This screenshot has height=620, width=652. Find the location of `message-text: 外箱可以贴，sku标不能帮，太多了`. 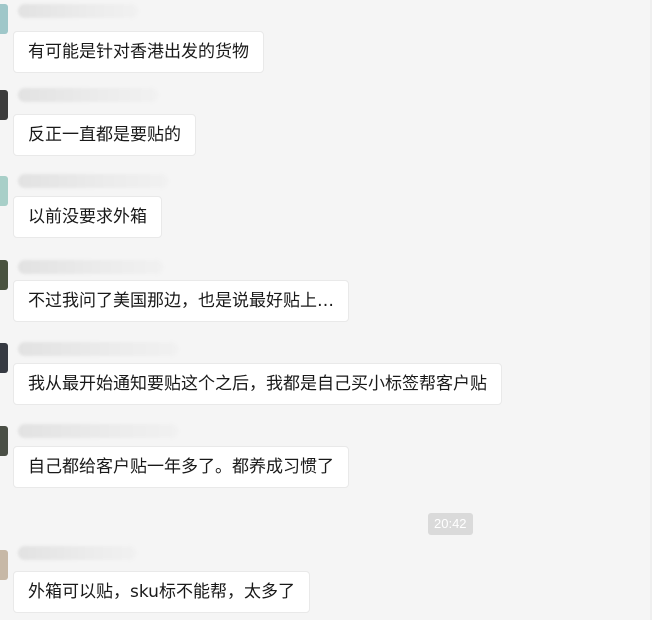

message-text: 外箱可以贴，sku标不能帮，太多了 is located at coordinates (161, 592).